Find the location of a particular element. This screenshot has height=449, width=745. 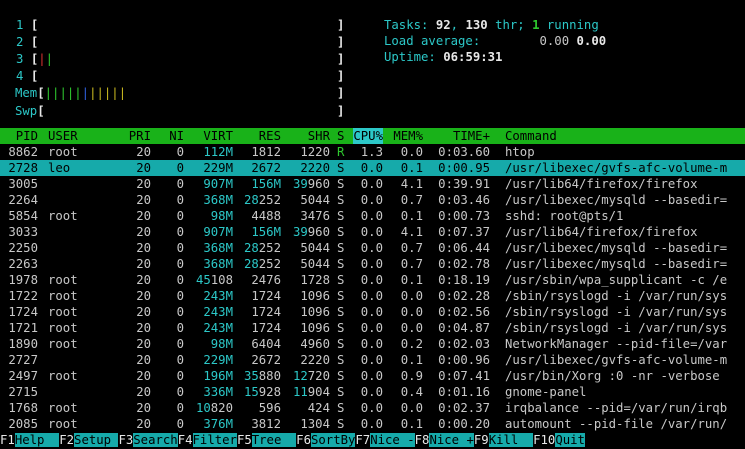

column-header-pri: PRI is located at coordinates (140, 136).